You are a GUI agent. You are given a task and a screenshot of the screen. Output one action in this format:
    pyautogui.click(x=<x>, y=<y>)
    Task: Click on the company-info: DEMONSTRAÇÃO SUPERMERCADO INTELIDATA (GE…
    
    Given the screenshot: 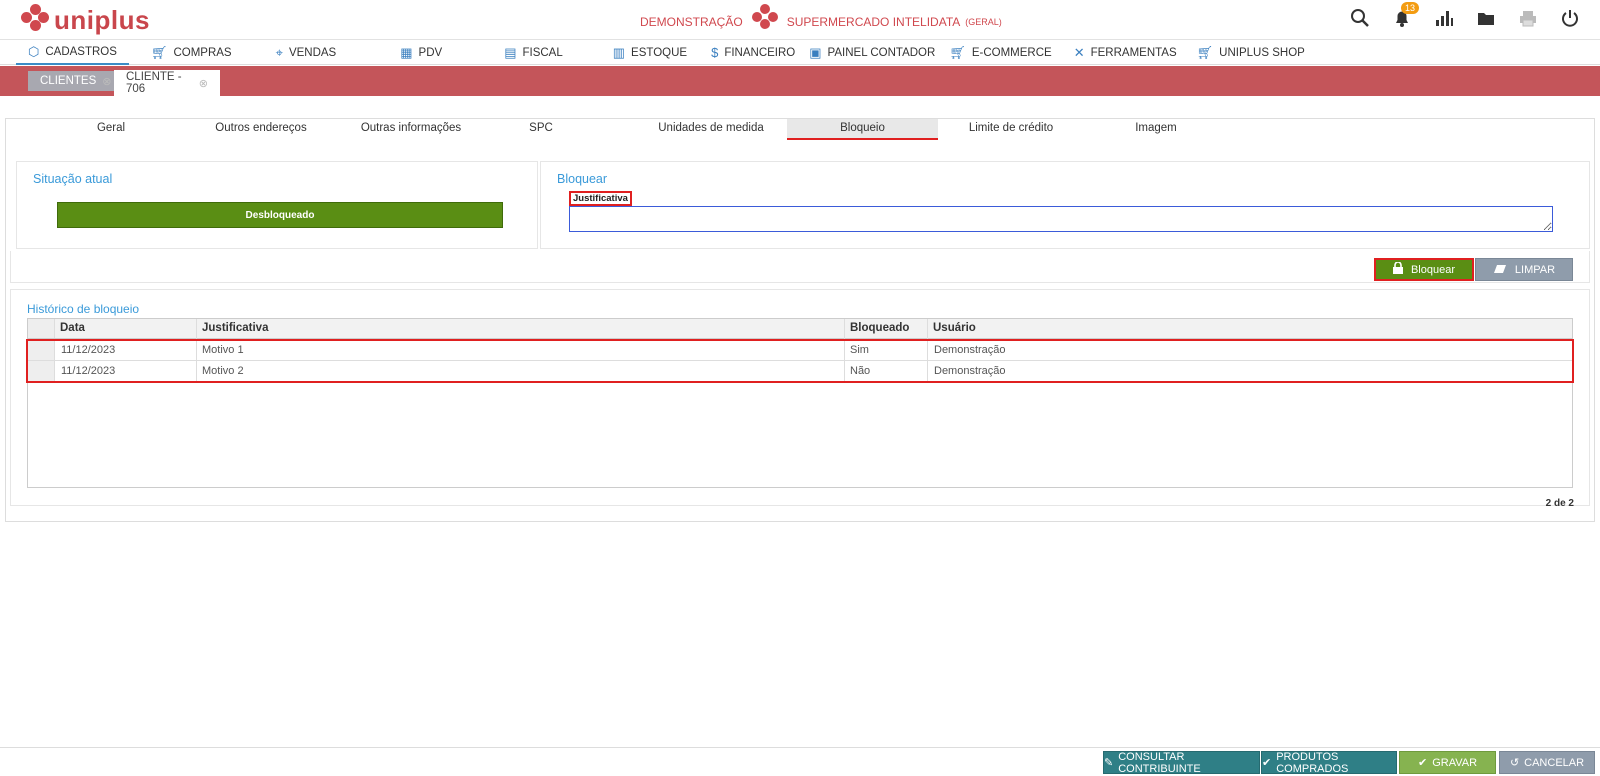 What is the action you would take?
    pyautogui.click(x=821, y=18)
    